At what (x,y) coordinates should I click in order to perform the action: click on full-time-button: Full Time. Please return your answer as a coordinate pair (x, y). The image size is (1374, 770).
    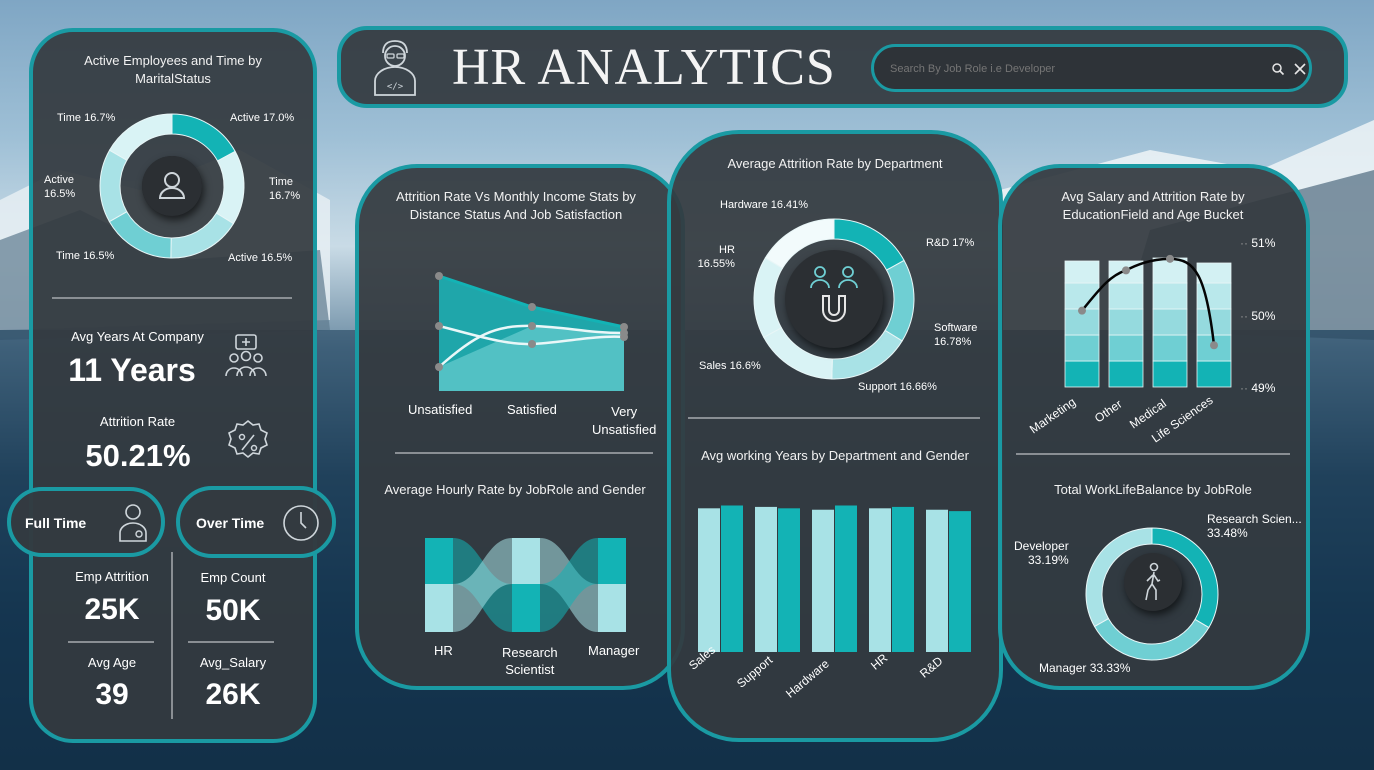
    Looking at the image, I should click on (86, 522).